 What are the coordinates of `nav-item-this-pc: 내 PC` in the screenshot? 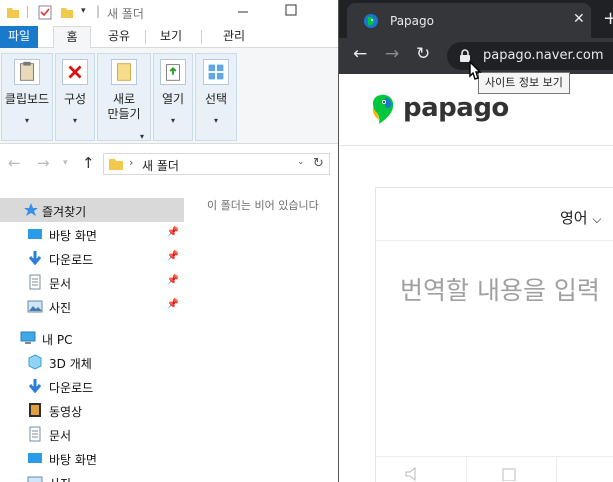 It's located at (92, 338).